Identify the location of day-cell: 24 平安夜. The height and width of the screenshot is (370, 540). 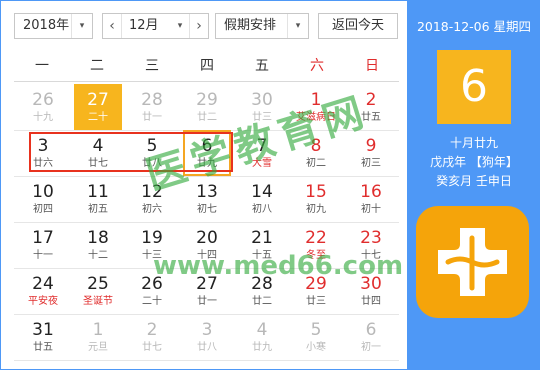
(43, 291).